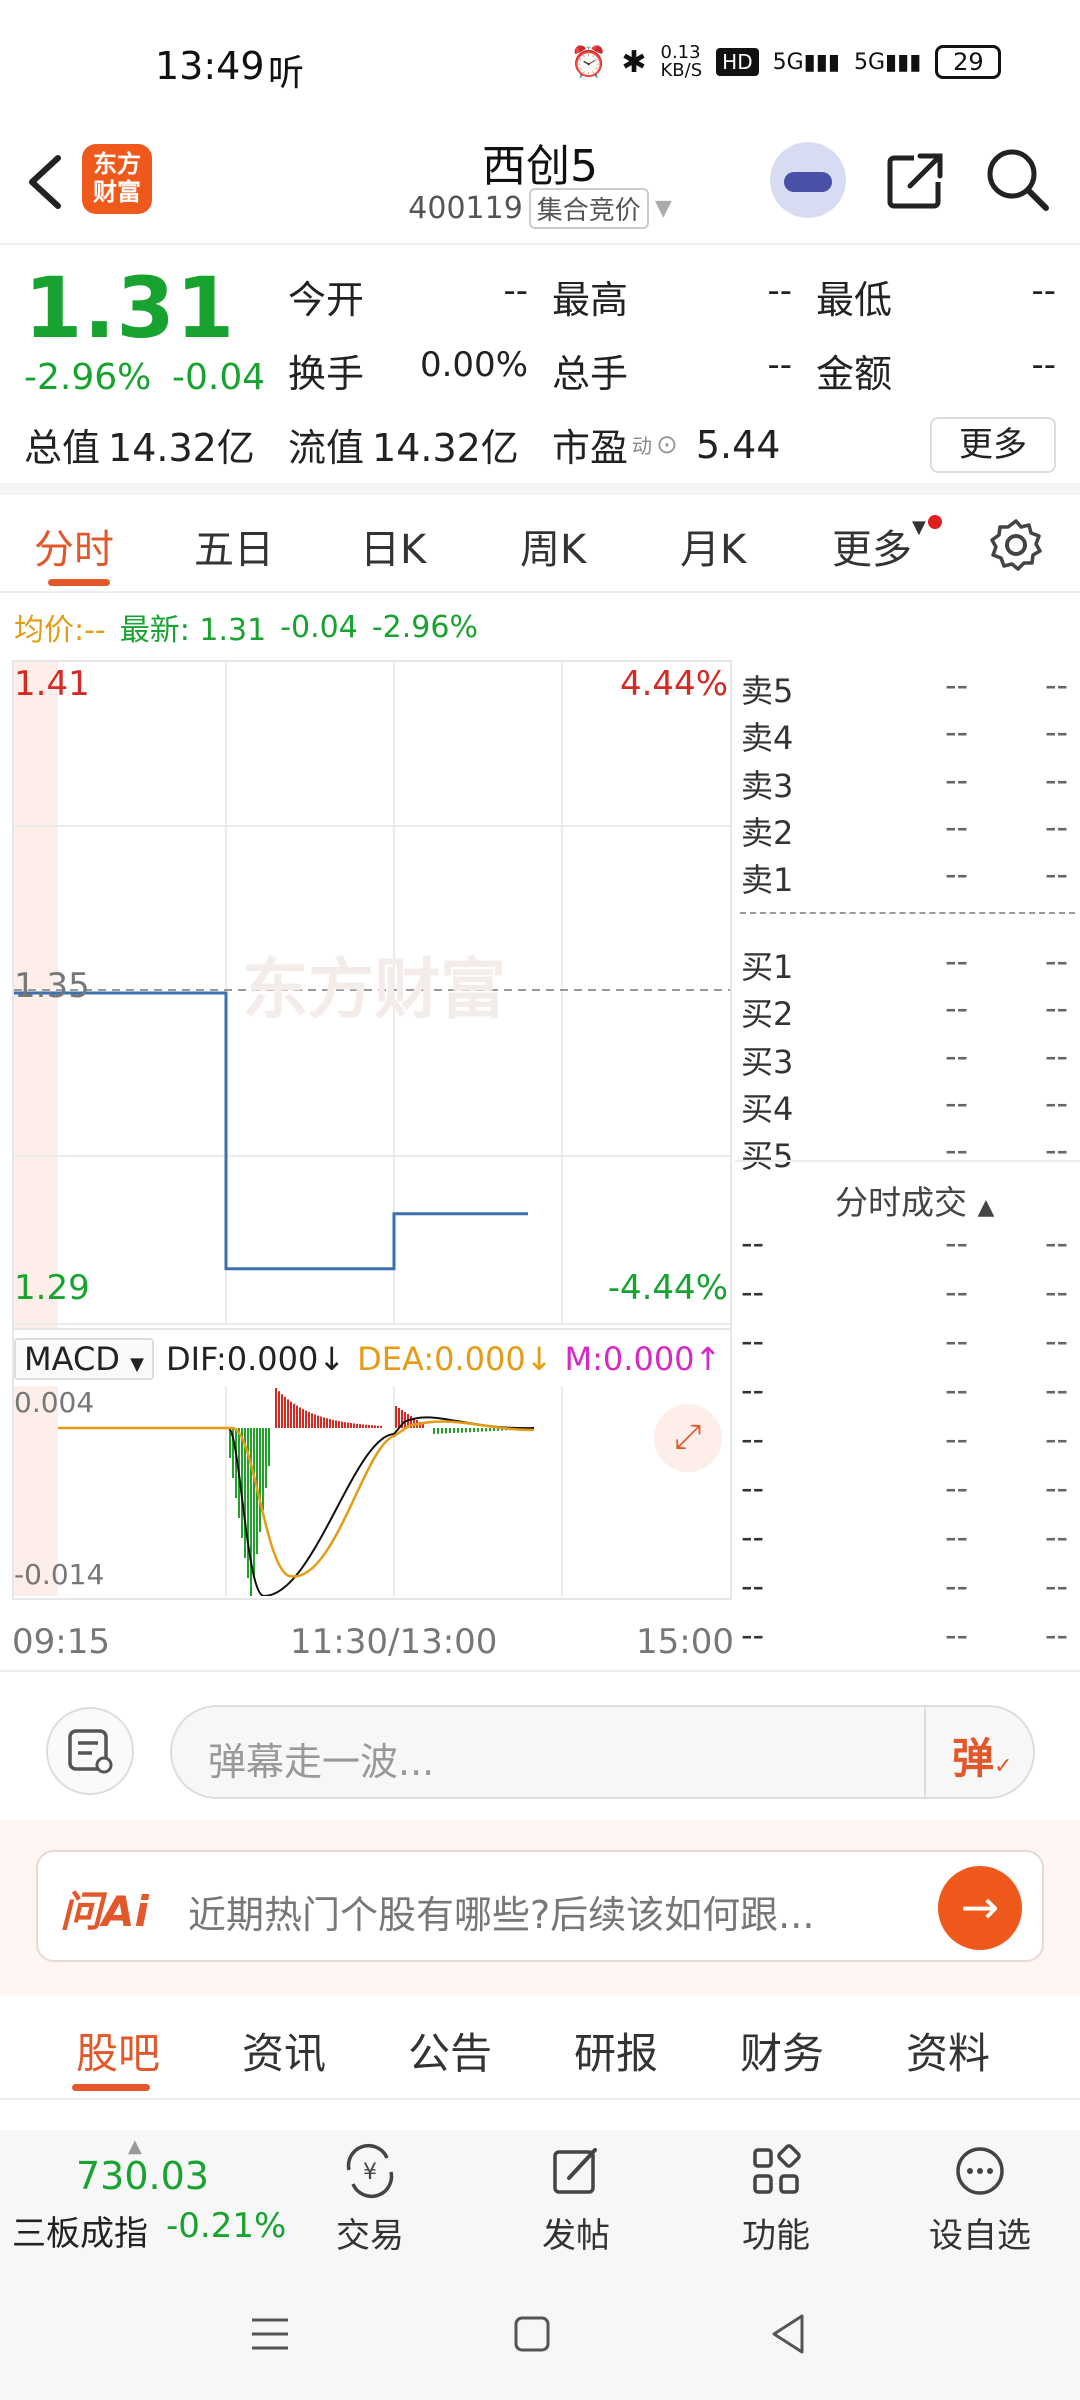 This screenshot has width=1080, height=2400. I want to click on ai-send-arrow-icon: →, so click(980, 1908).